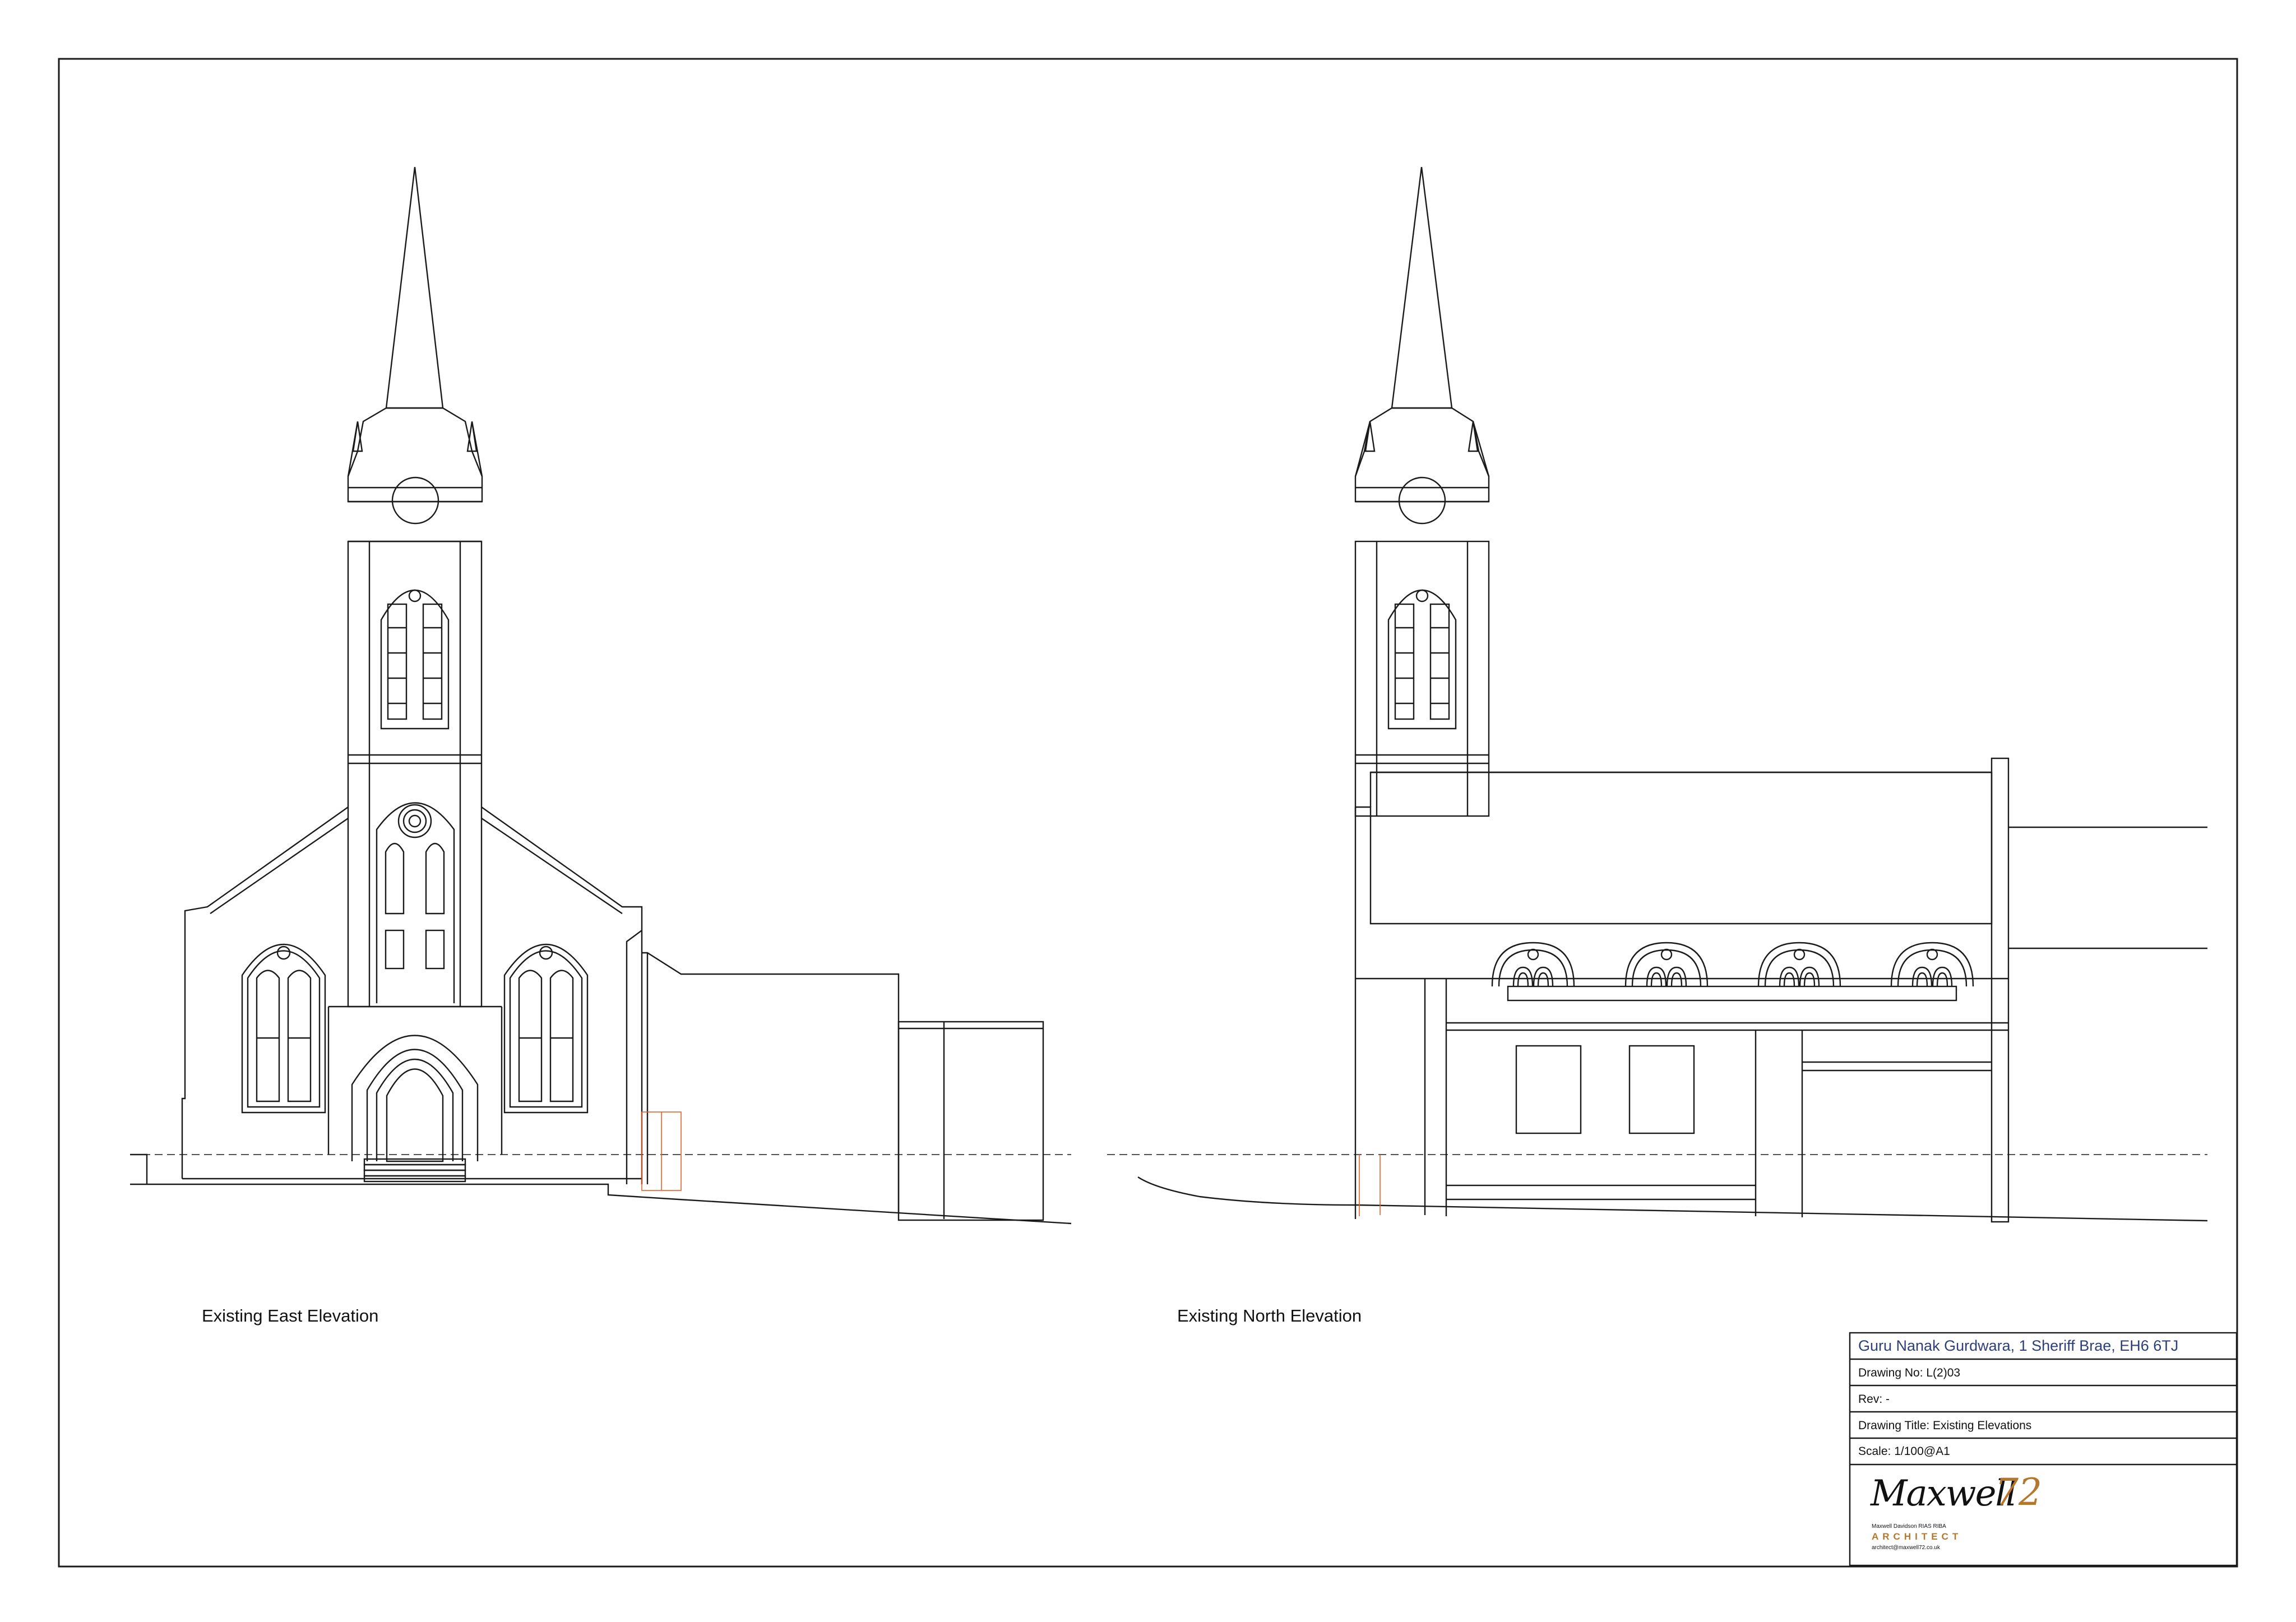  I want to click on logo-name-line: Maxwell Davidson RIAS RIBA, so click(1909, 1526).